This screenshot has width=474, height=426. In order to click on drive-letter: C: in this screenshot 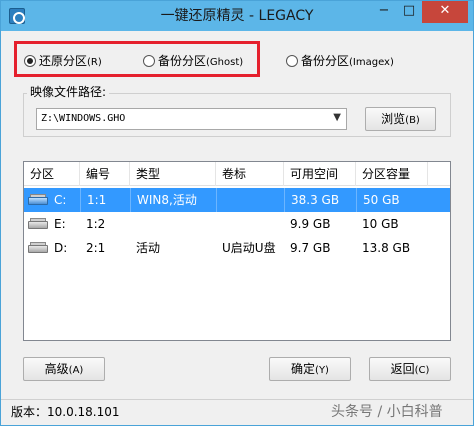, I will do `click(60, 200)`.